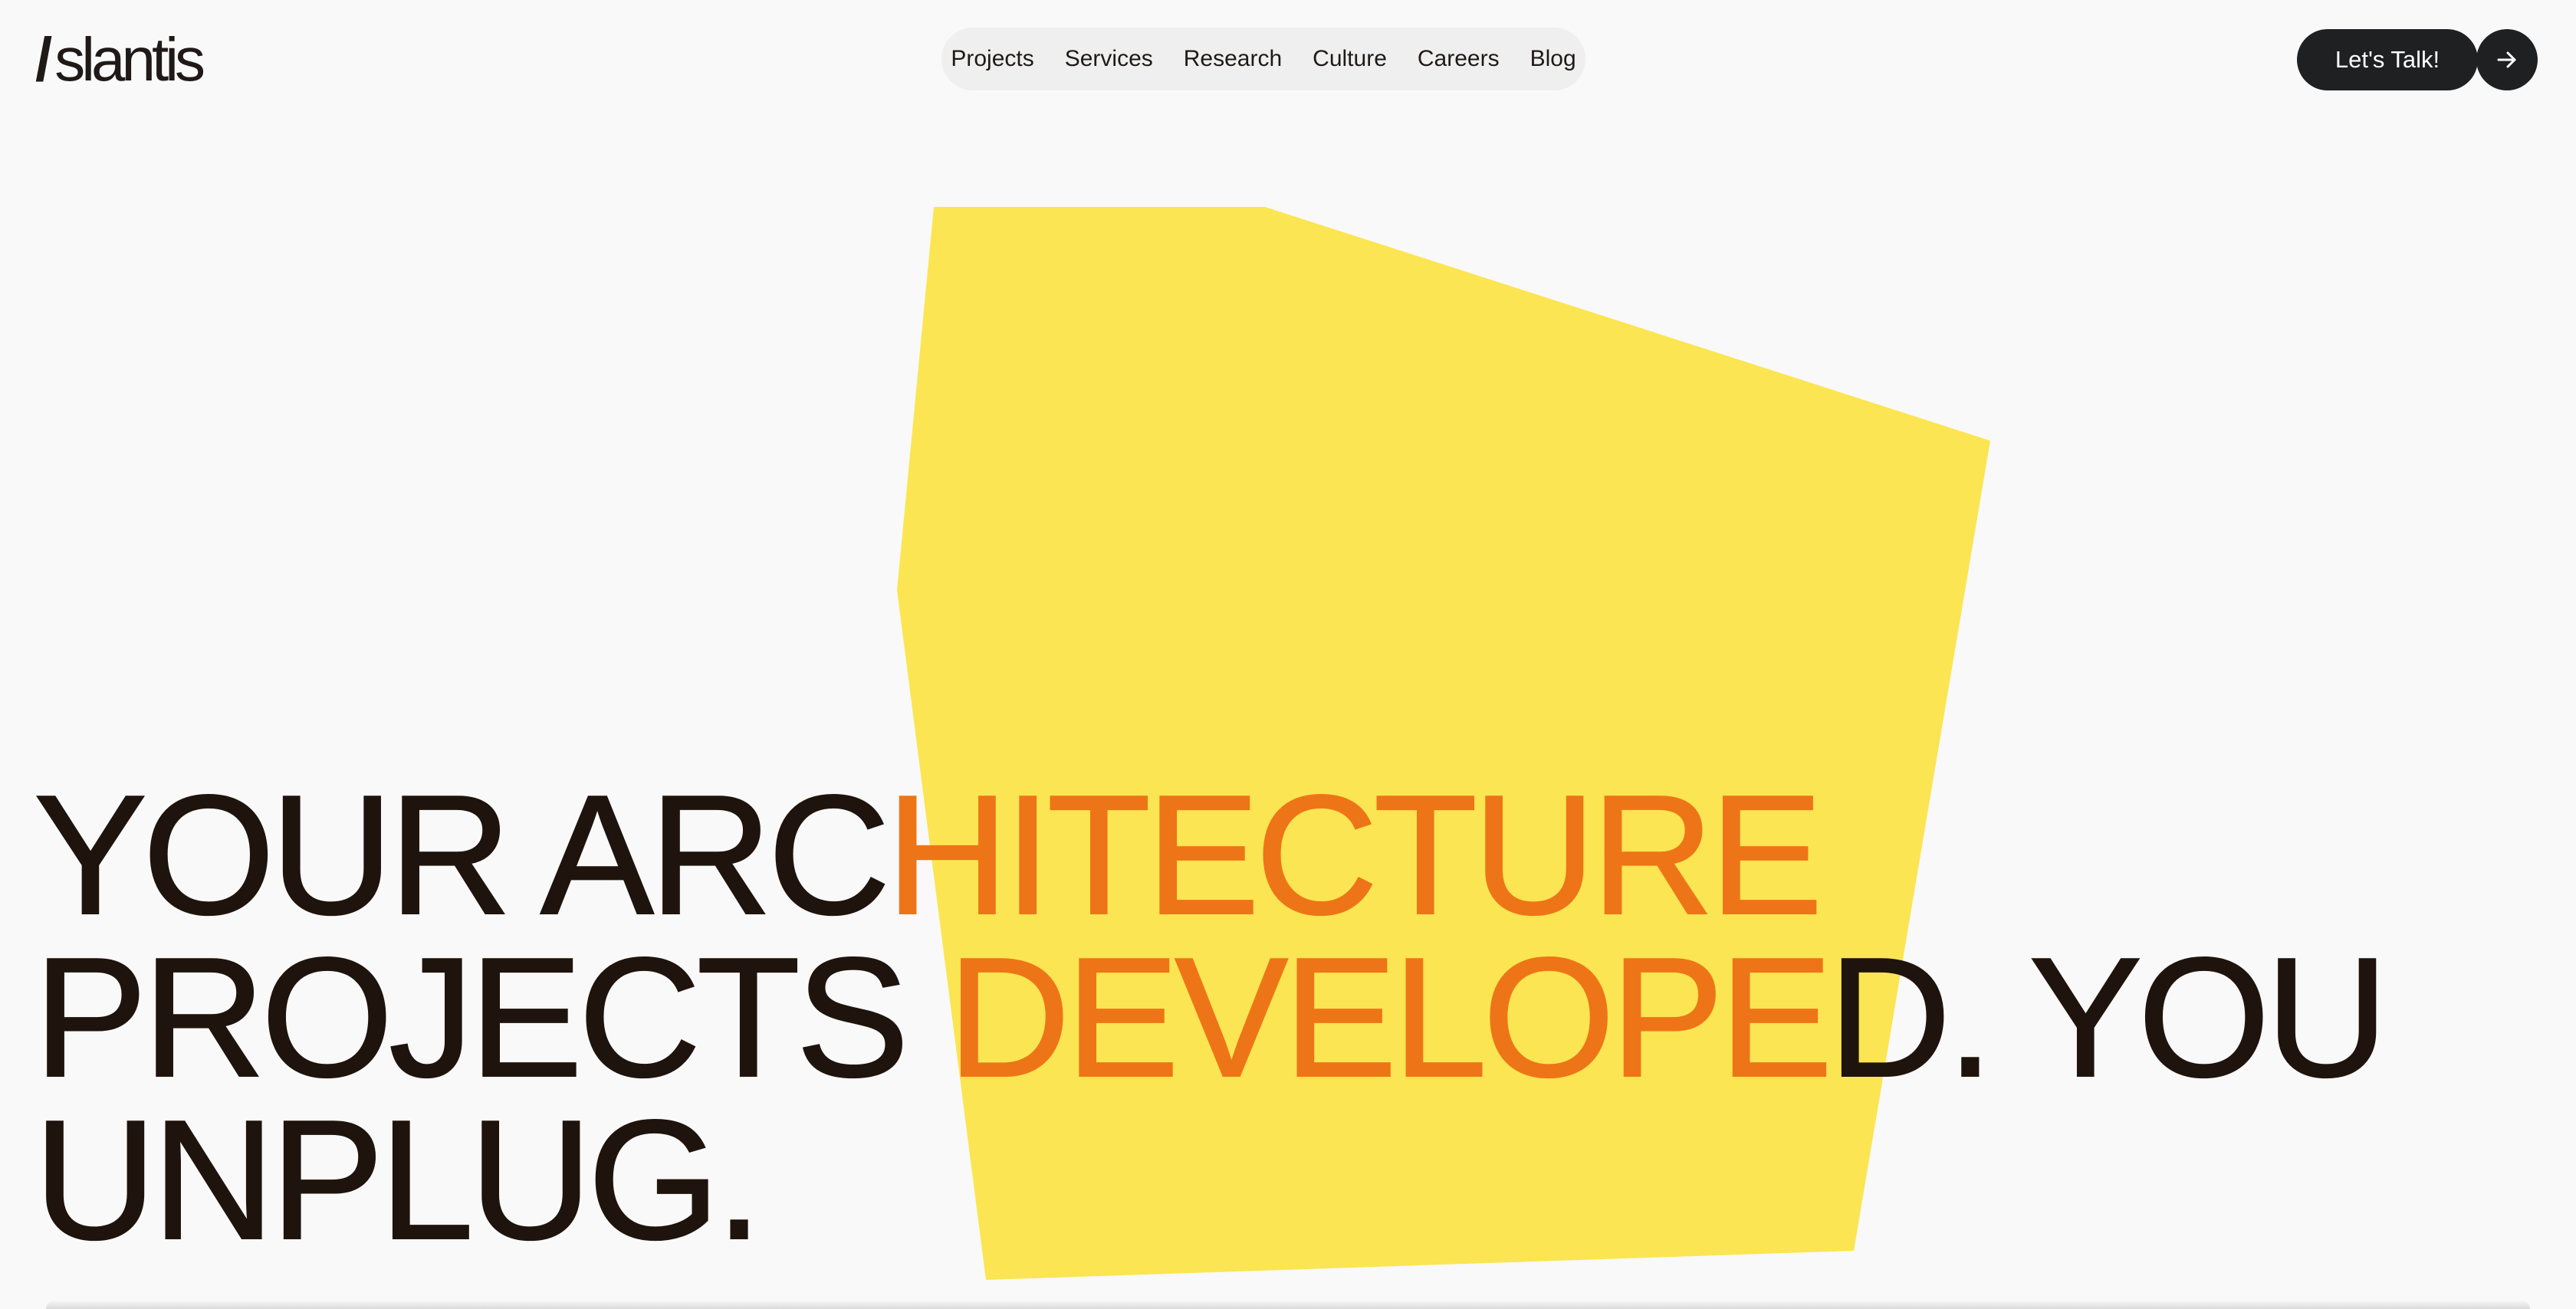 This screenshot has width=2576, height=1309. I want to click on hero-line-1-dark: YOUR ARC, so click(462, 855).